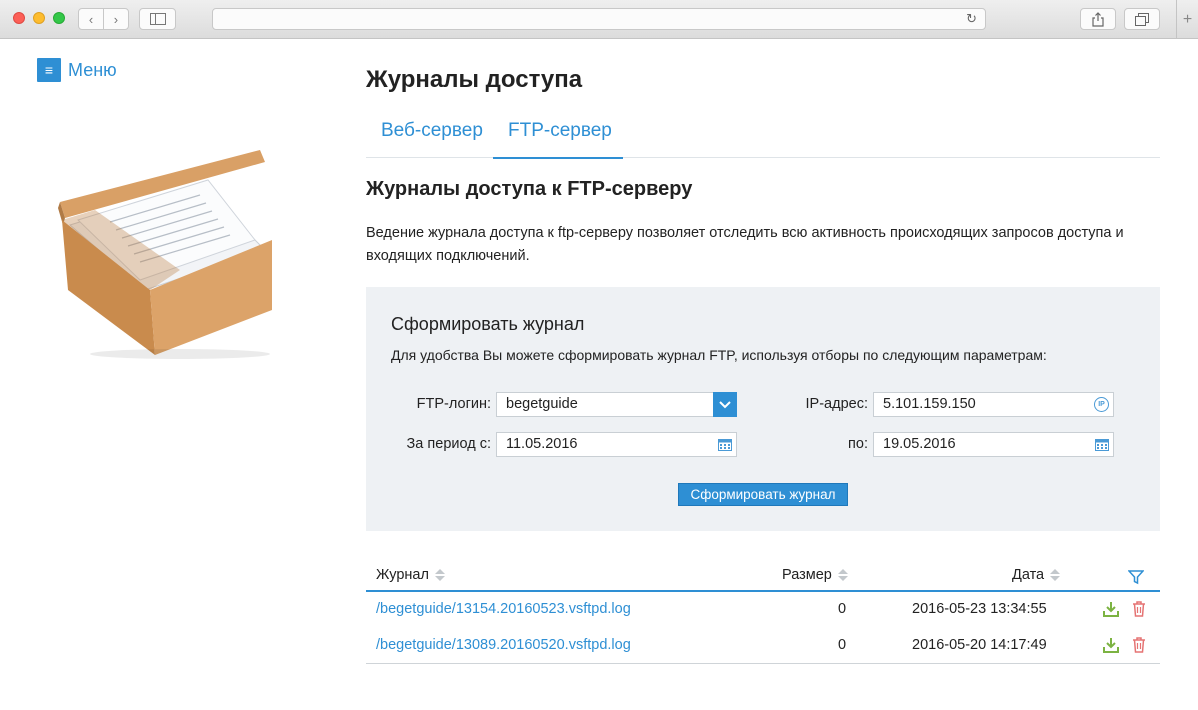  I want to click on share-icon, so click(1098, 19).